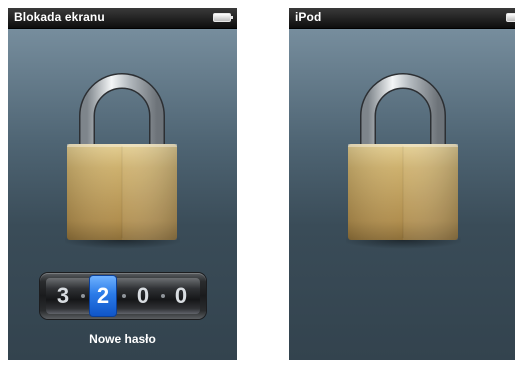 This screenshot has width=515, height=366. Describe the element at coordinates (122, 18) in the screenshot. I see `status-bar: Blokada ekranu` at that location.